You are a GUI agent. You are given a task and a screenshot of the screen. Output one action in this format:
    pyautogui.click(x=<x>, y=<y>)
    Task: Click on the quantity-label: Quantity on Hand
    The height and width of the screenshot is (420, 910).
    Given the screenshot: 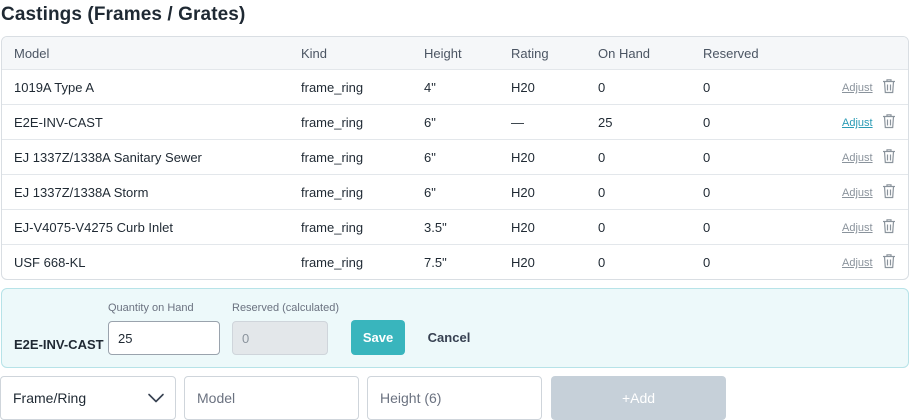 What is the action you would take?
    pyautogui.click(x=151, y=308)
    